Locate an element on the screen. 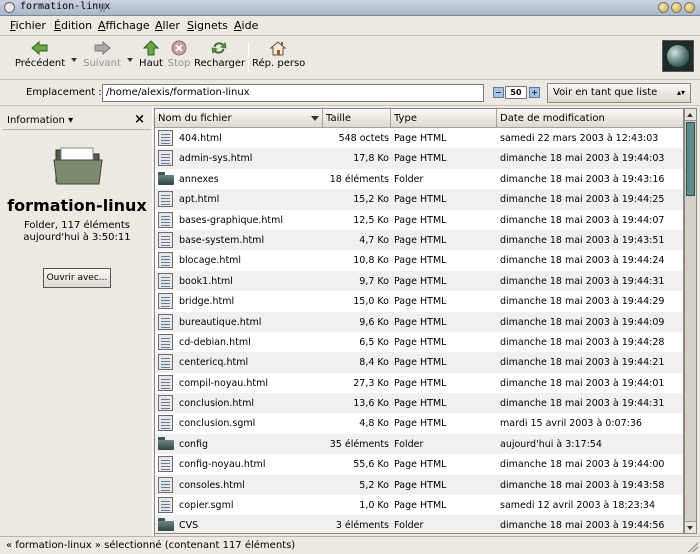 The height and width of the screenshot is (554, 700). file-date: dimanche 18 mai 2003 à 19:44:31 is located at coordinates (582, 404).